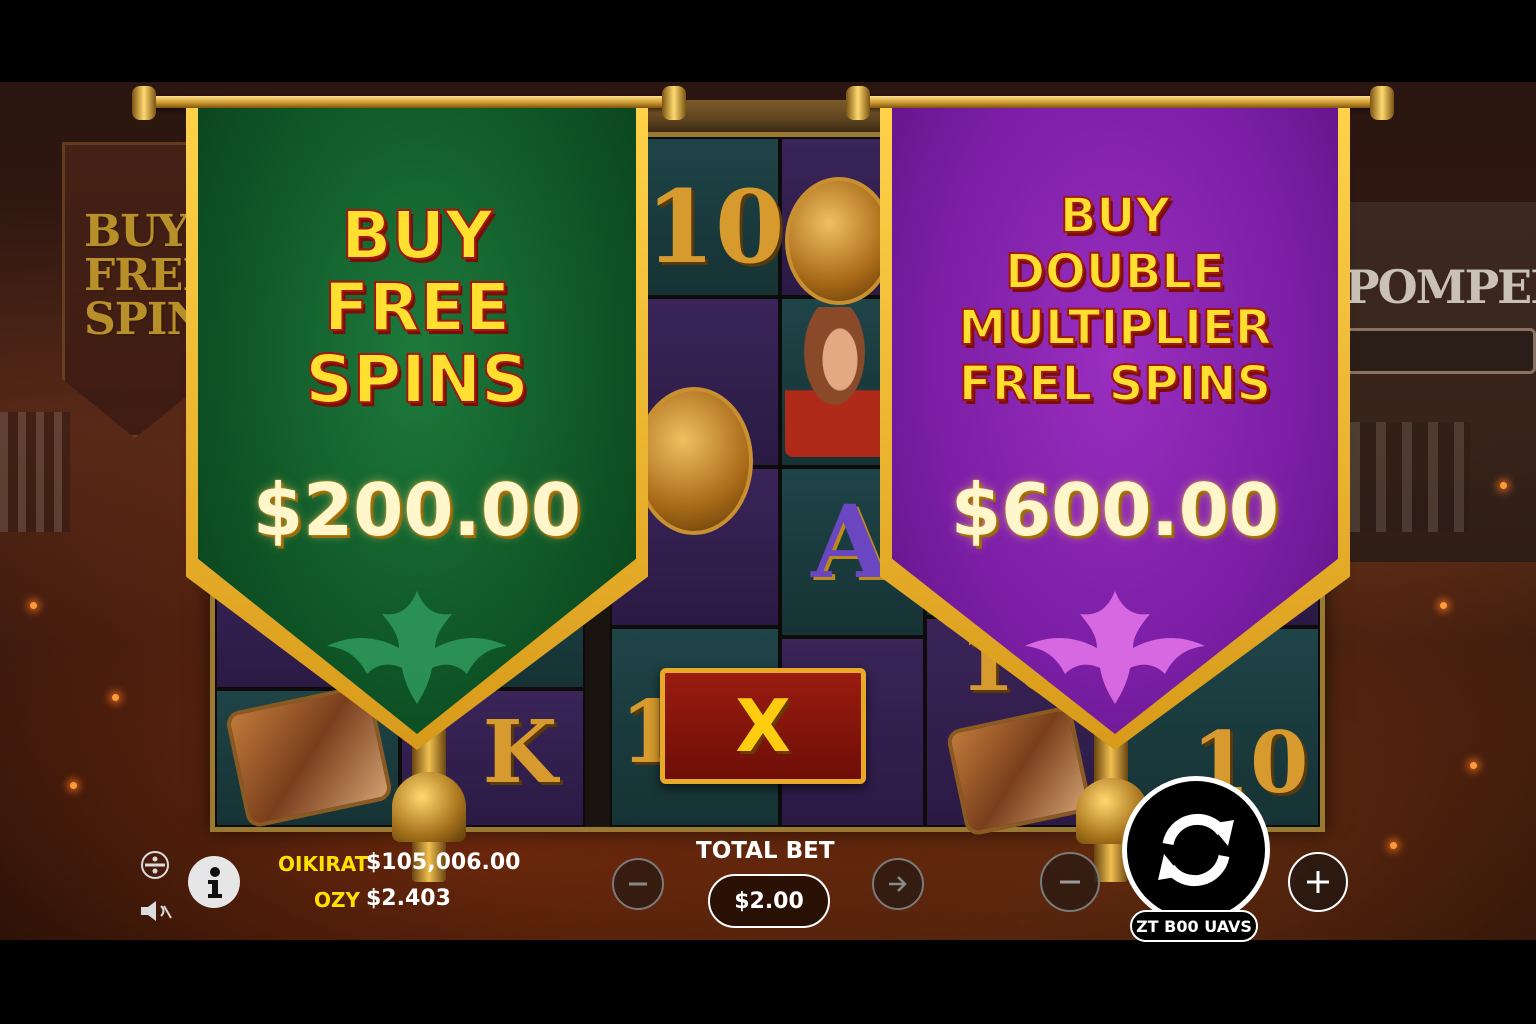 The height and width of the screenshot is (1024, 1536). Describe the element at coordinates (769, 901) in the screenshot. I see `total-bet-value: $2.00` at that location.